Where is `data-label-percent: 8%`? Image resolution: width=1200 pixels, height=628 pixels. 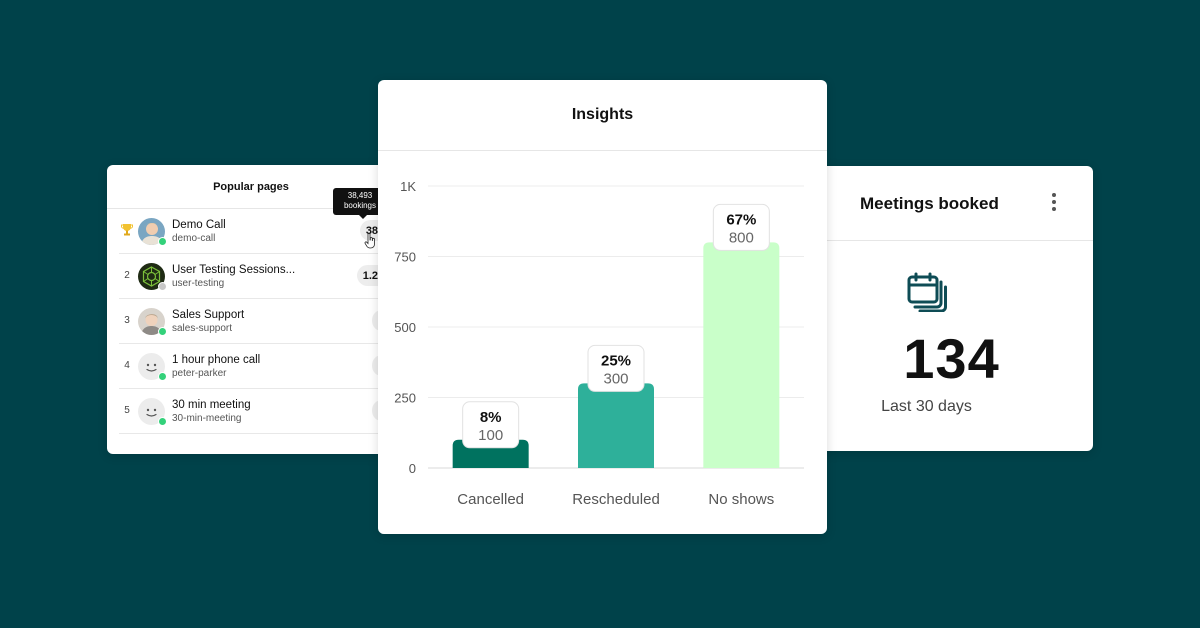 data-label-percent: 8% is located at coordinates (491, 417).